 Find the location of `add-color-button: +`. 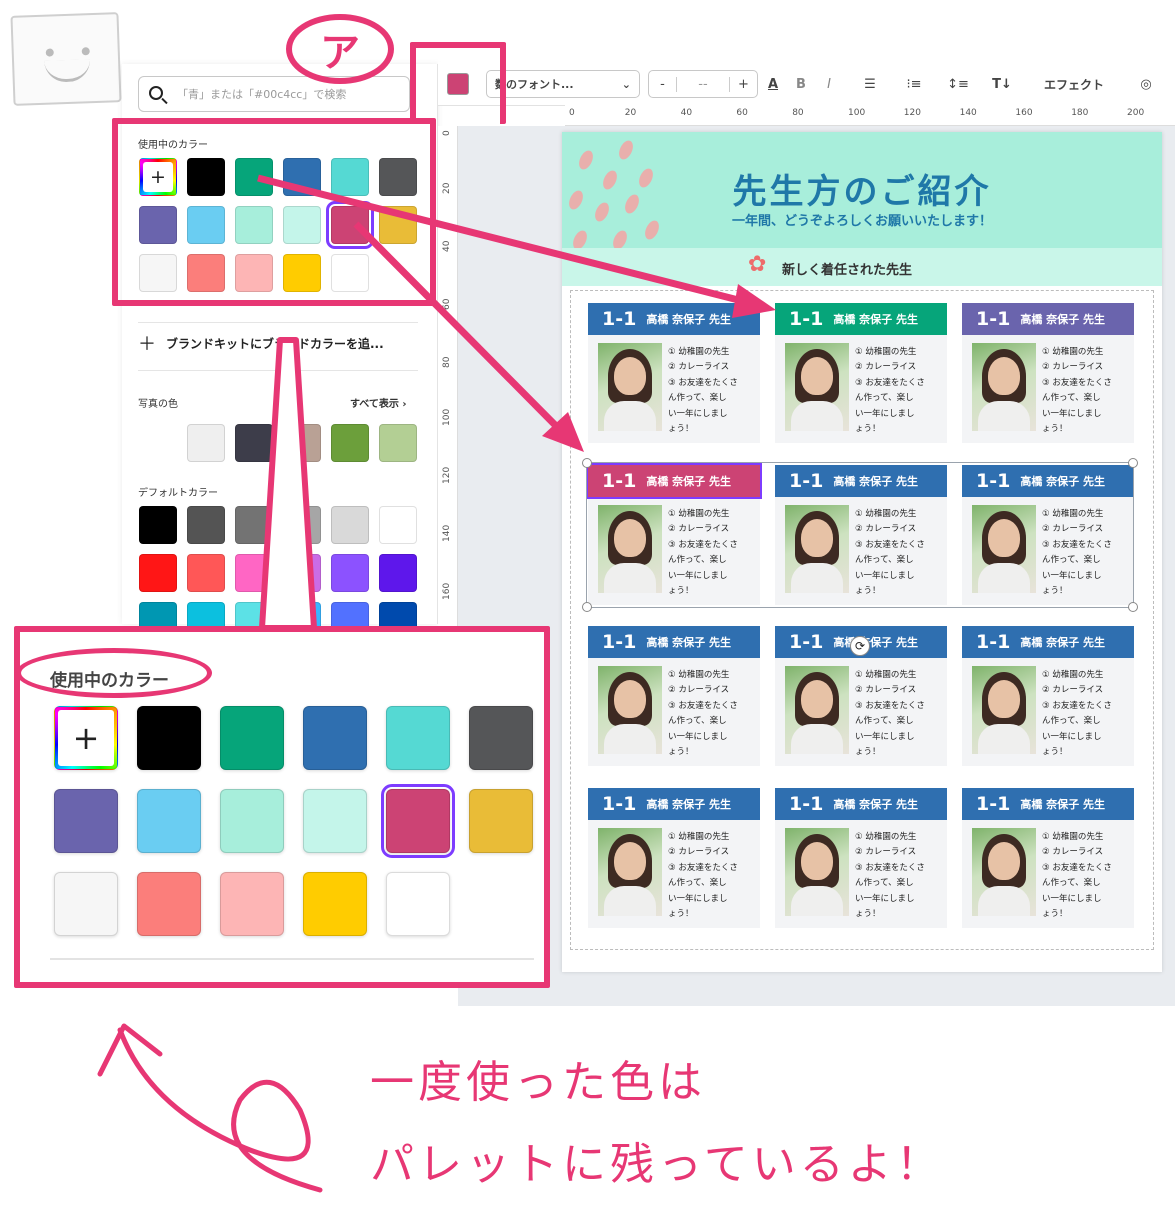

add-color-button: + is located at coordinates (86, 738).